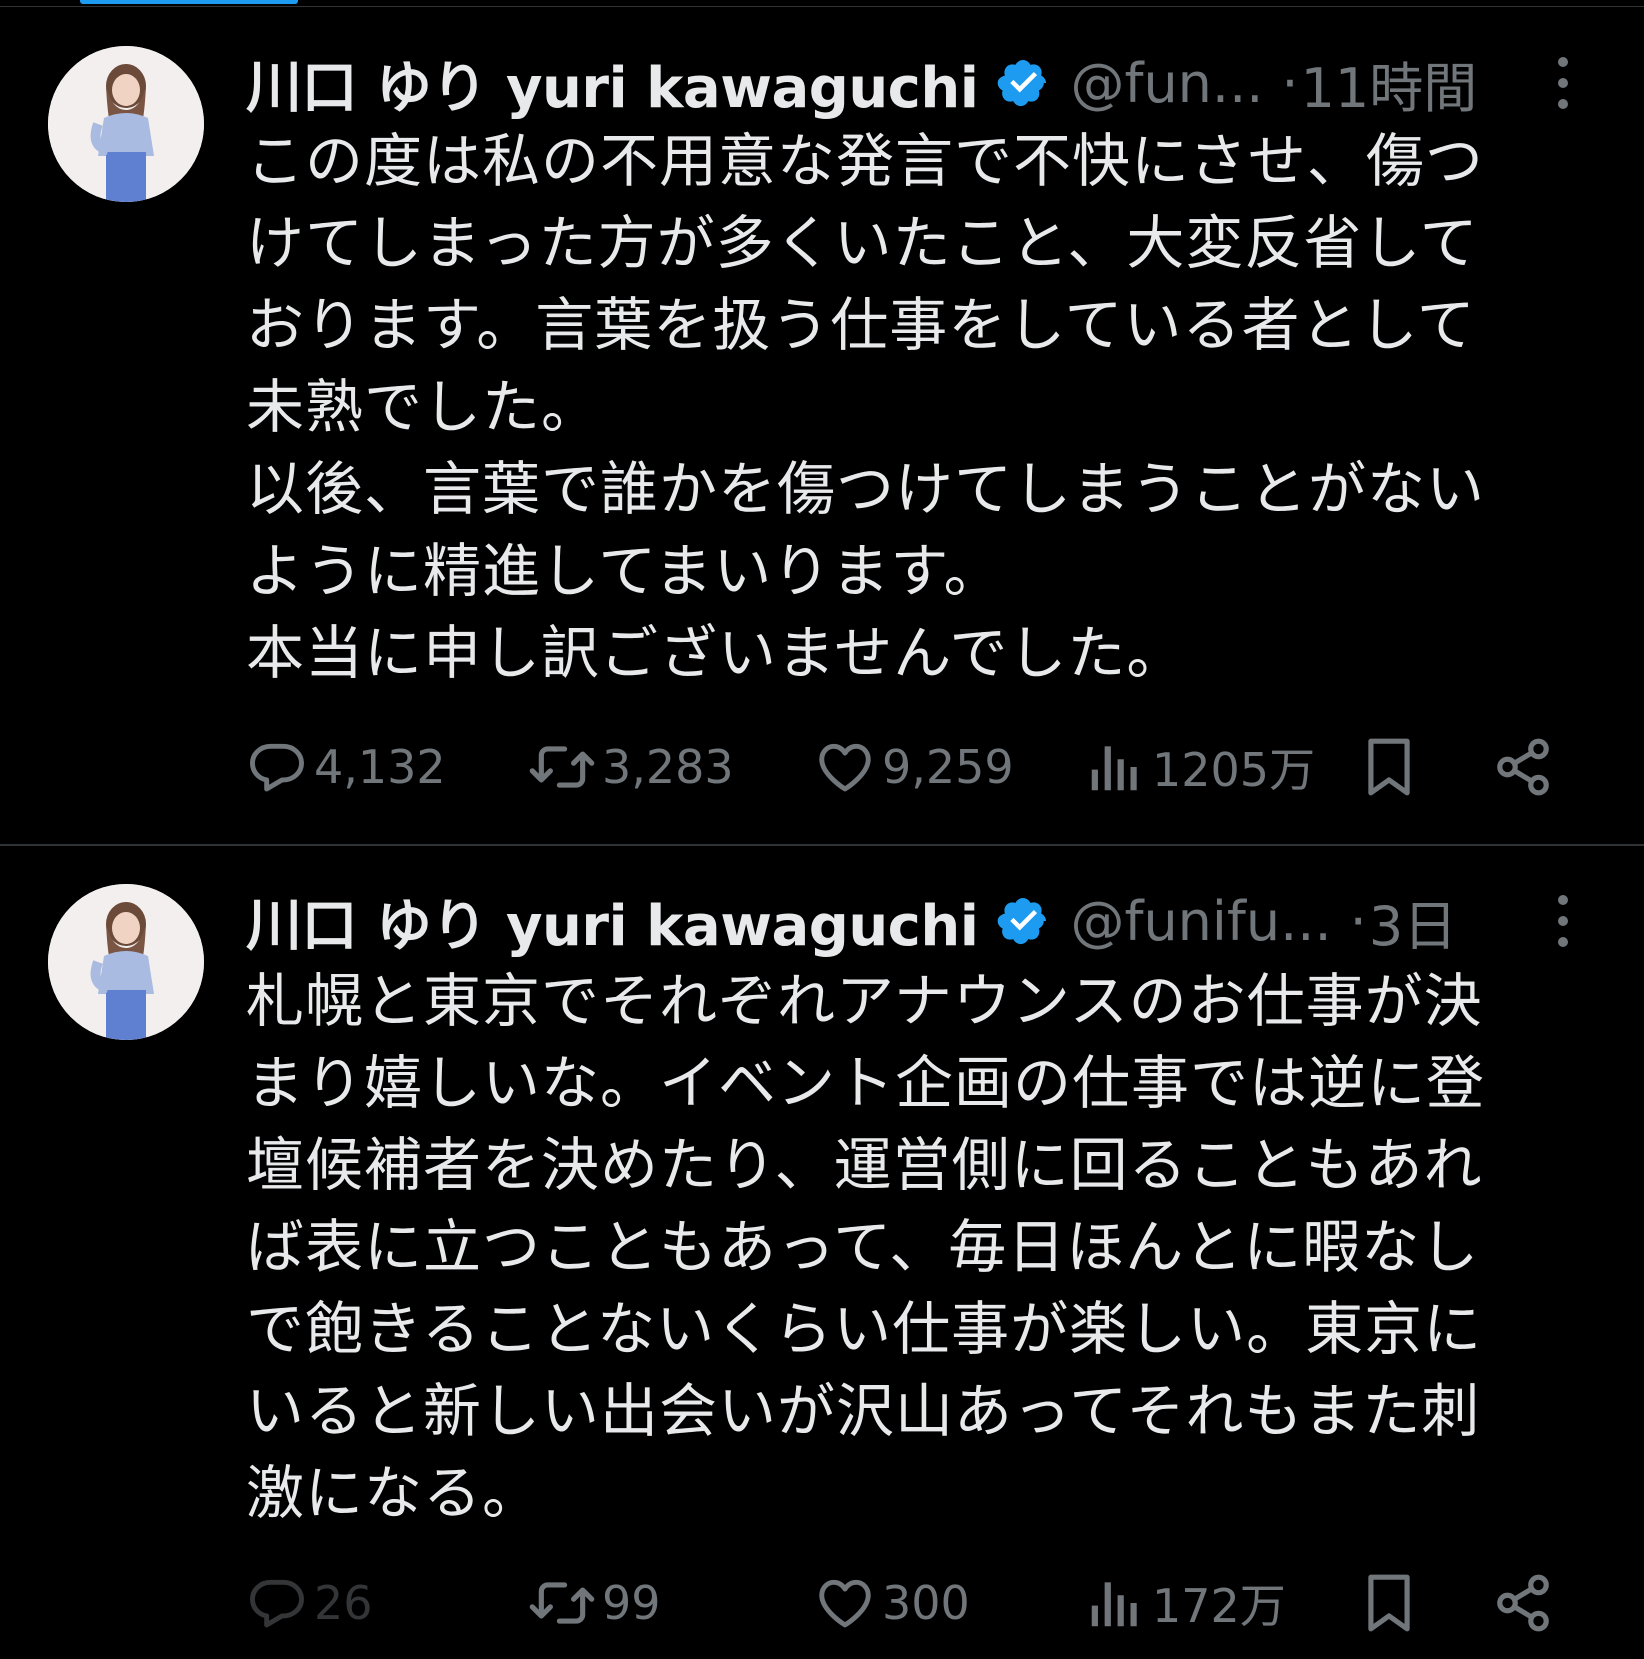  Describe the element at coordinates (864, 1165) in the screenshot. I see `tweet-text-line: 壇候補者を決めたり、運営側に回ることもあれ` at that location.